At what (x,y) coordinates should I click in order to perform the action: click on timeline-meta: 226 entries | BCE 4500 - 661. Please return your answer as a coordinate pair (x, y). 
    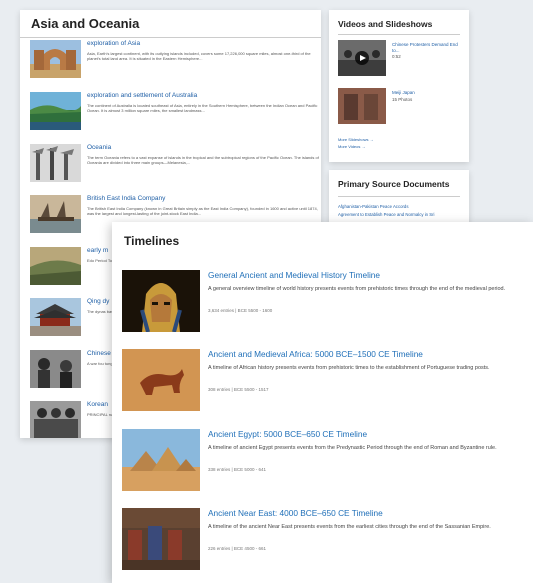
    Looking at the image, I should click on (237, 548).